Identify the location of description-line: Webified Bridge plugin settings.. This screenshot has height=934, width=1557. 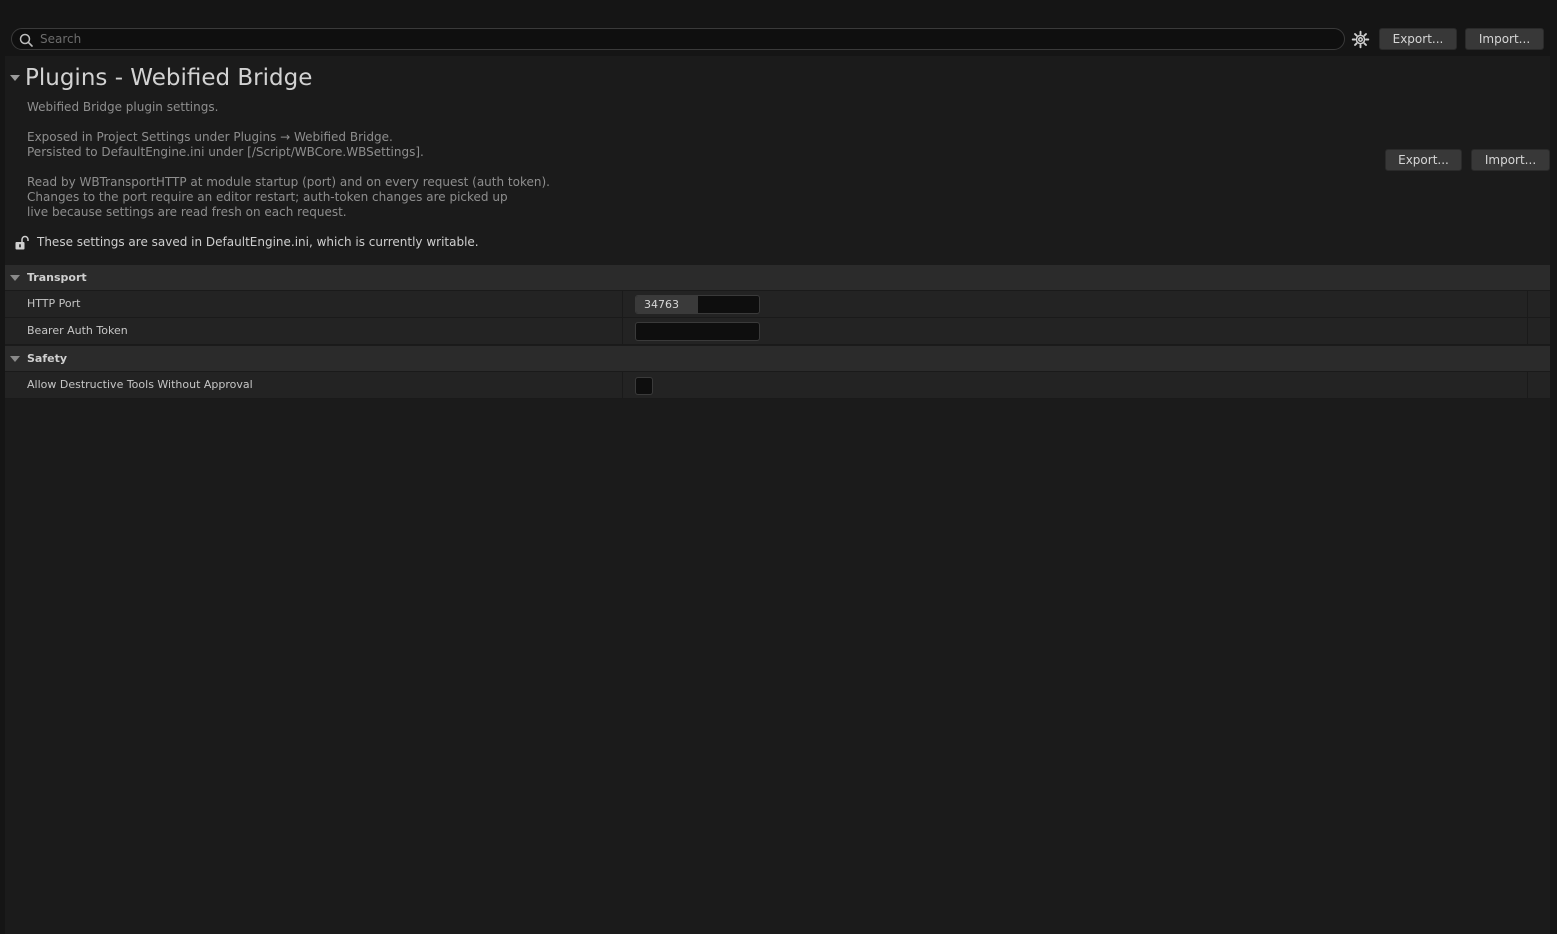
(123, 107).